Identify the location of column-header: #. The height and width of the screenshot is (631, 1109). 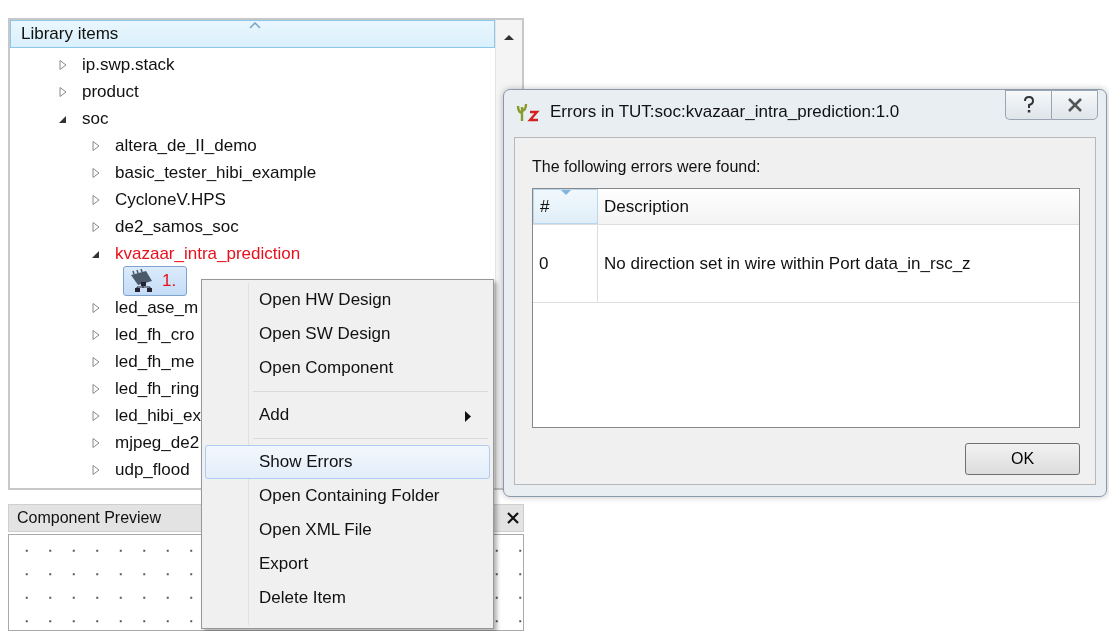
(565, 206).